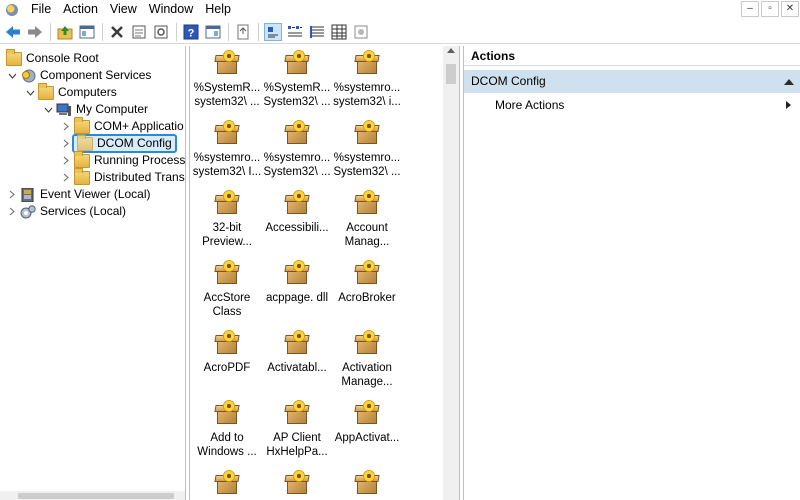 This screenshot has height=500, width=800. What do you see at coordinates (41, 9) in the screenshot?
I see `menu-file: File` at bounding box center [41, 9].